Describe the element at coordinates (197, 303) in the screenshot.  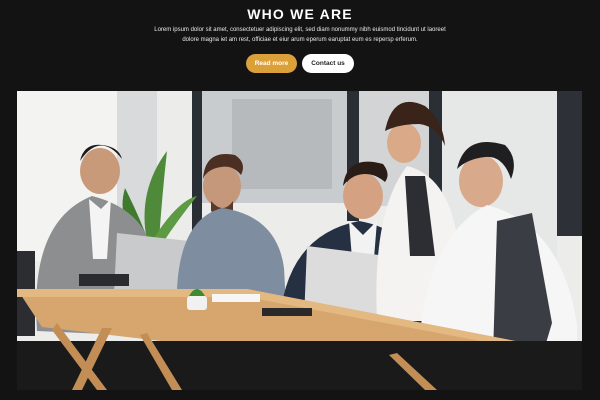
I see `plant-pot` at that location.